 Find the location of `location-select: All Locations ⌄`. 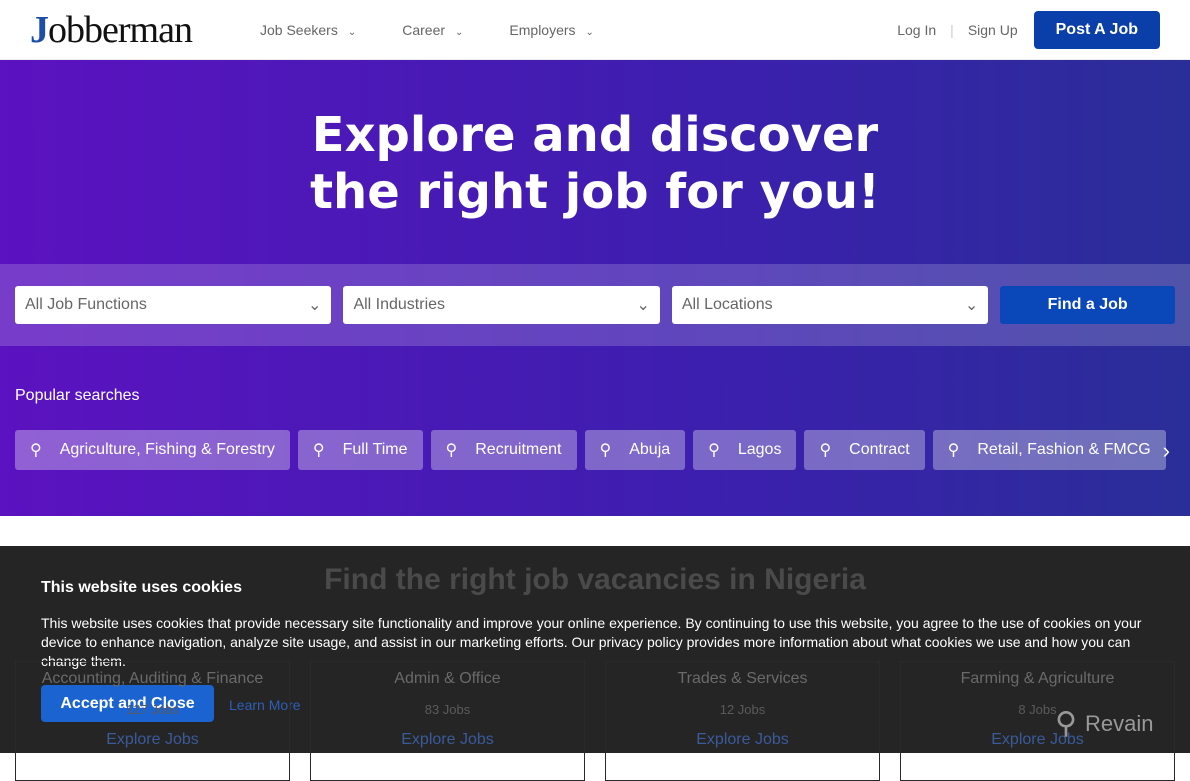

location-select: All Locations ⌄ is located at coordinates (830, 305).